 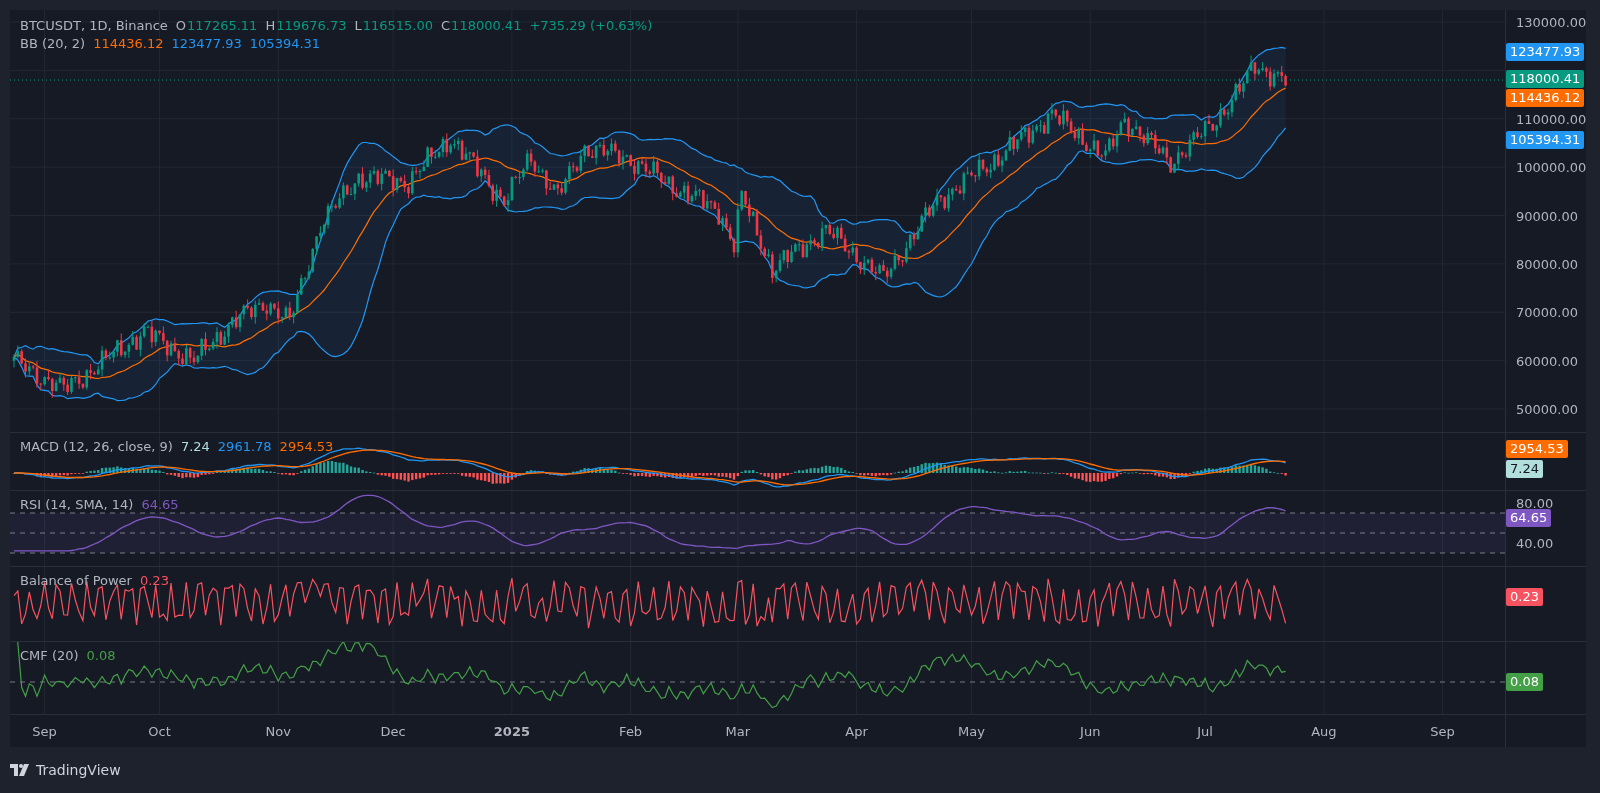 I want to click on time-axis-label: Nov, so click(x=278, y=731).